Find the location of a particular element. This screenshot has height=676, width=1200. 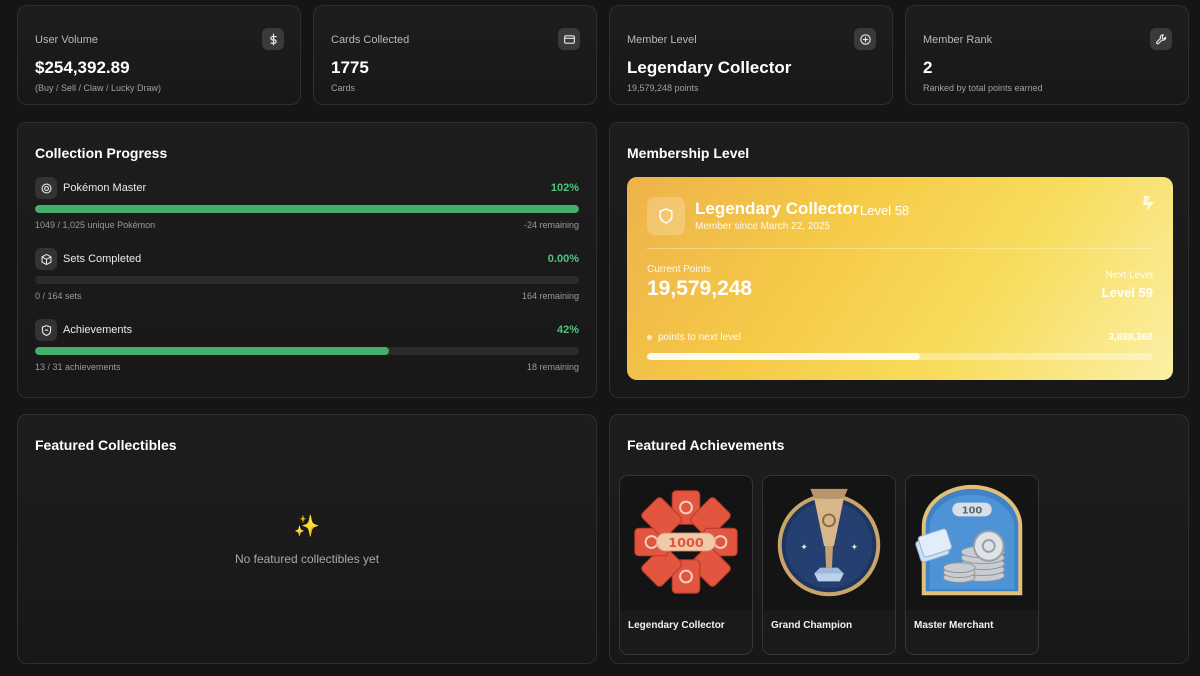

divider is located at coordinates (900, 248).